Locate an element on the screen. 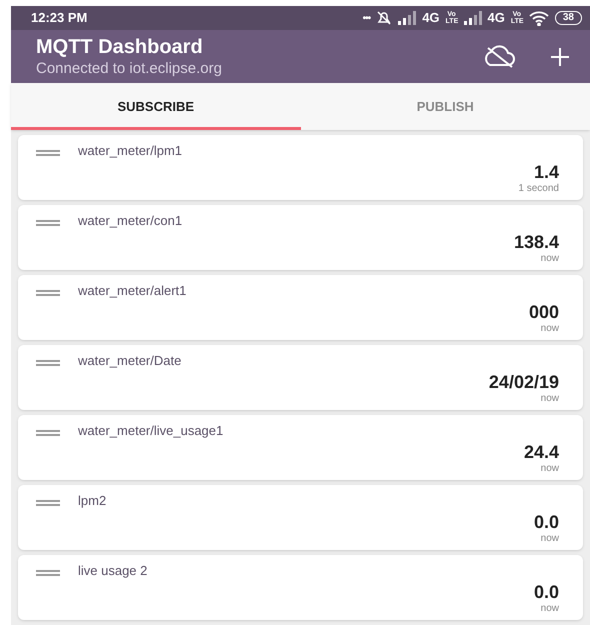 Image resolution: width=590 pixels, height=625 pixels. subscription-card: water_meter/lpm1 1.4 1 second is located at coordinates (300, 167).